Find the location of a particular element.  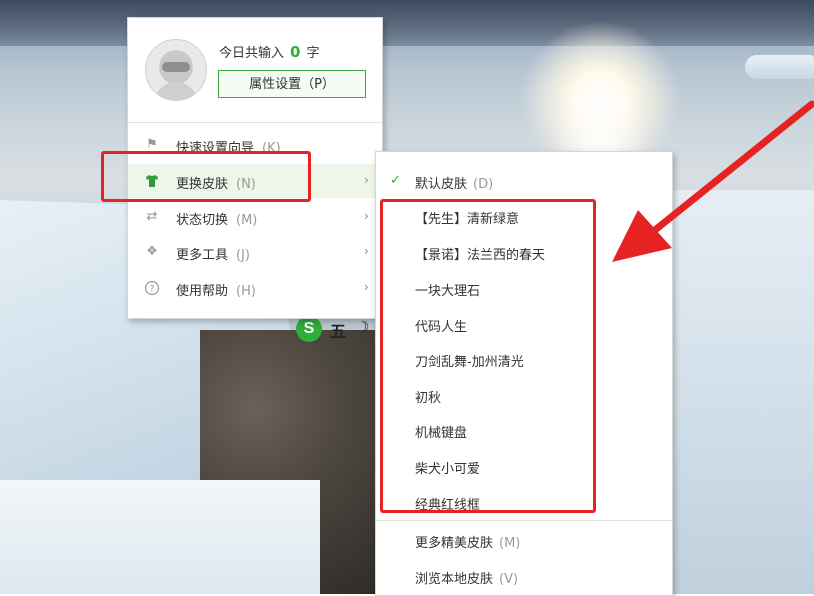

moon-icon: ☽ is located at coordinates (362, 327).